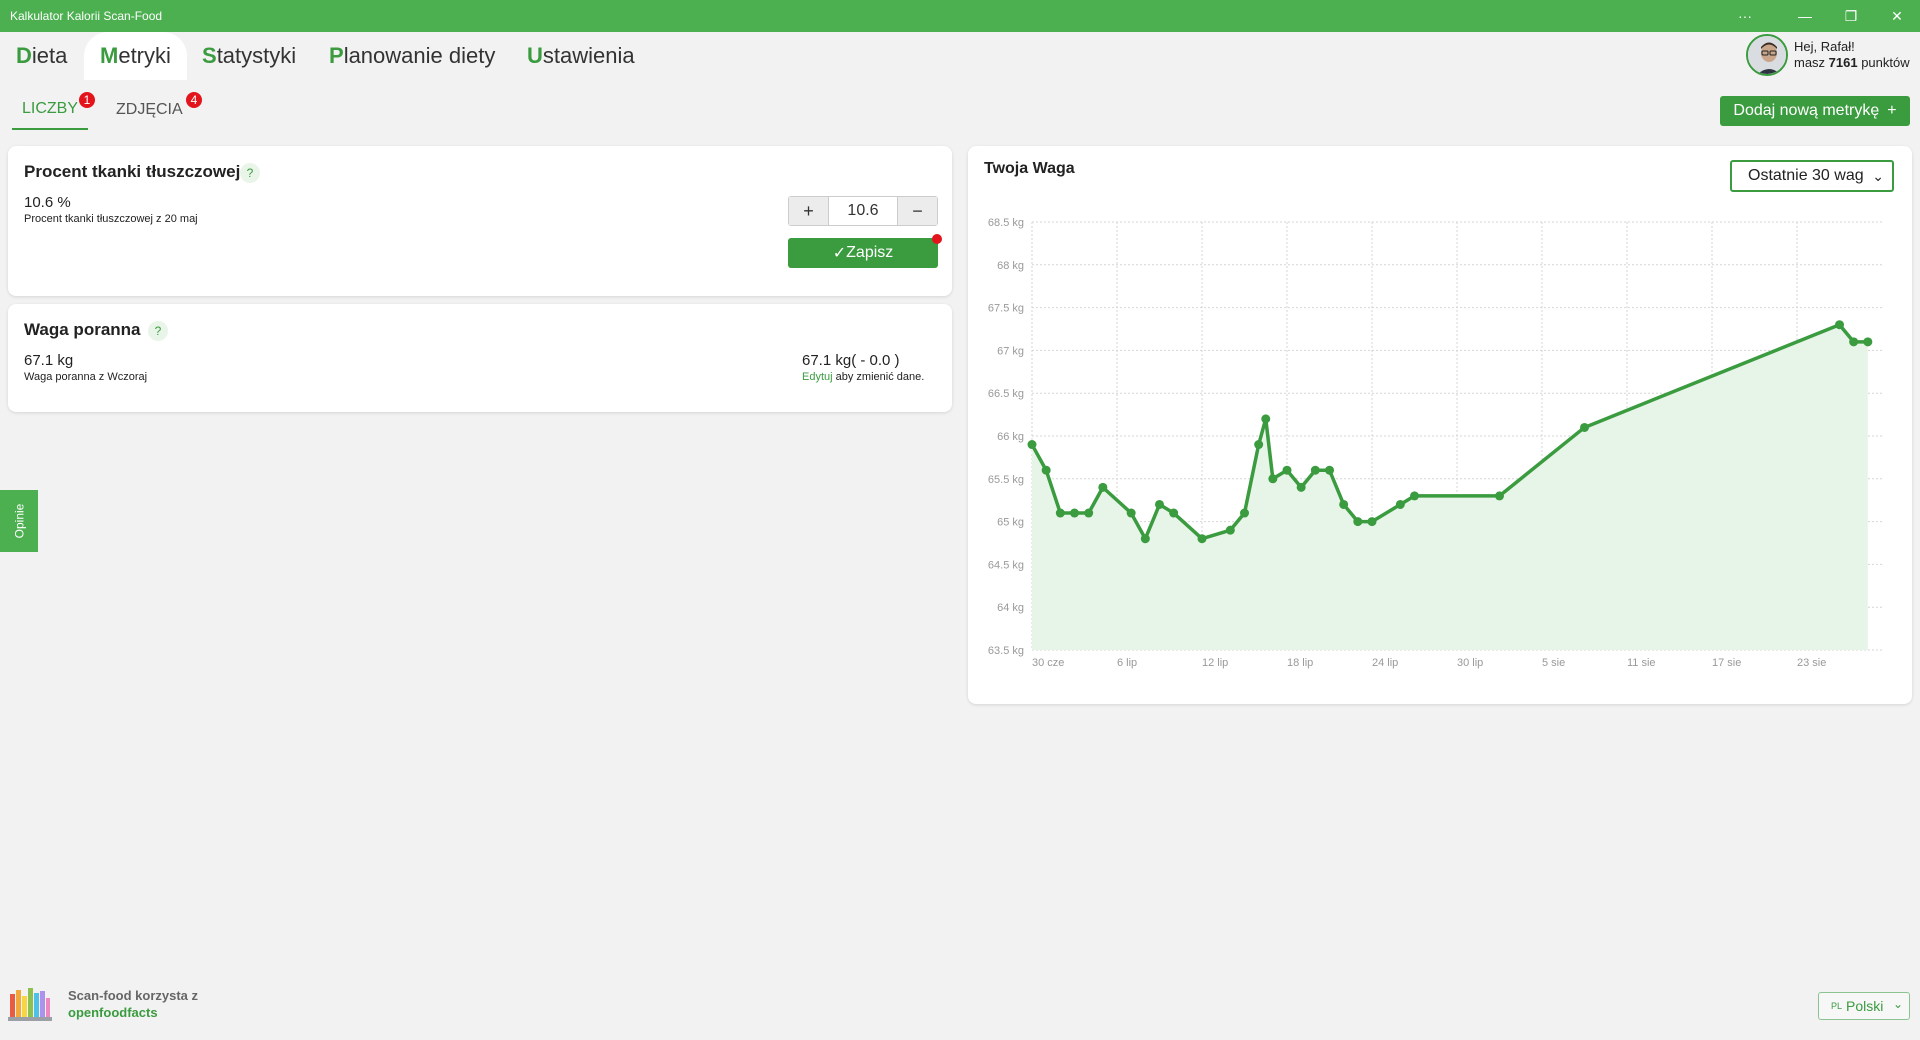 The width and height of the screenshot is (1920, 1040). What do you see at coordinates (1215, 663) in the screenshot?
I see `x-tick-label: 12 lip` at bounding box center [1215, 663].